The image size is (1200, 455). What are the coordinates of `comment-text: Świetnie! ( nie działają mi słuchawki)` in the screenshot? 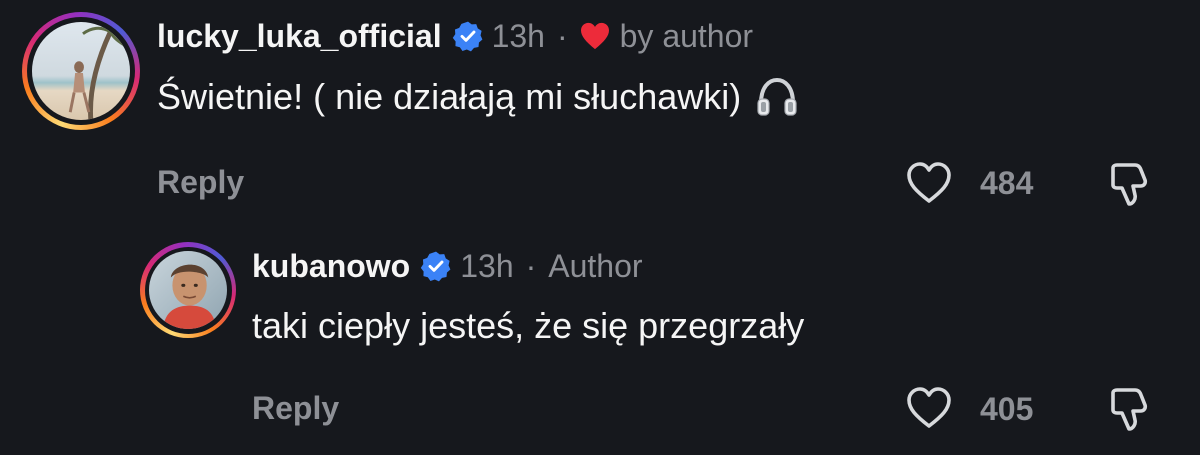 It's located at (449, 96).